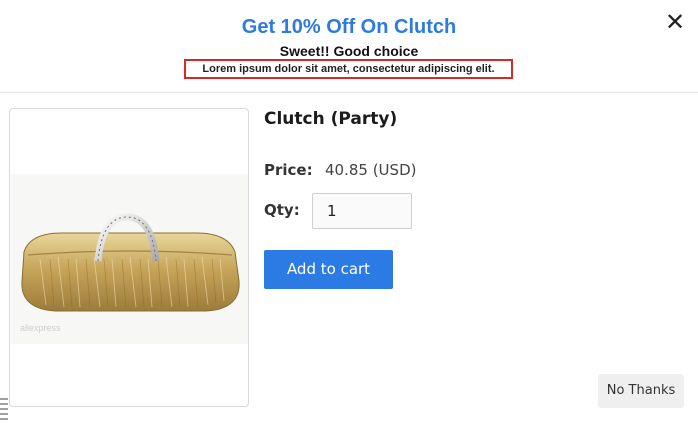 The width and height of the screenshot is (698, 429). Describe the element at coordinates (349, 51) in the screenshot. I see `promo-subtitle: Sweet!! Good choice` at that location.